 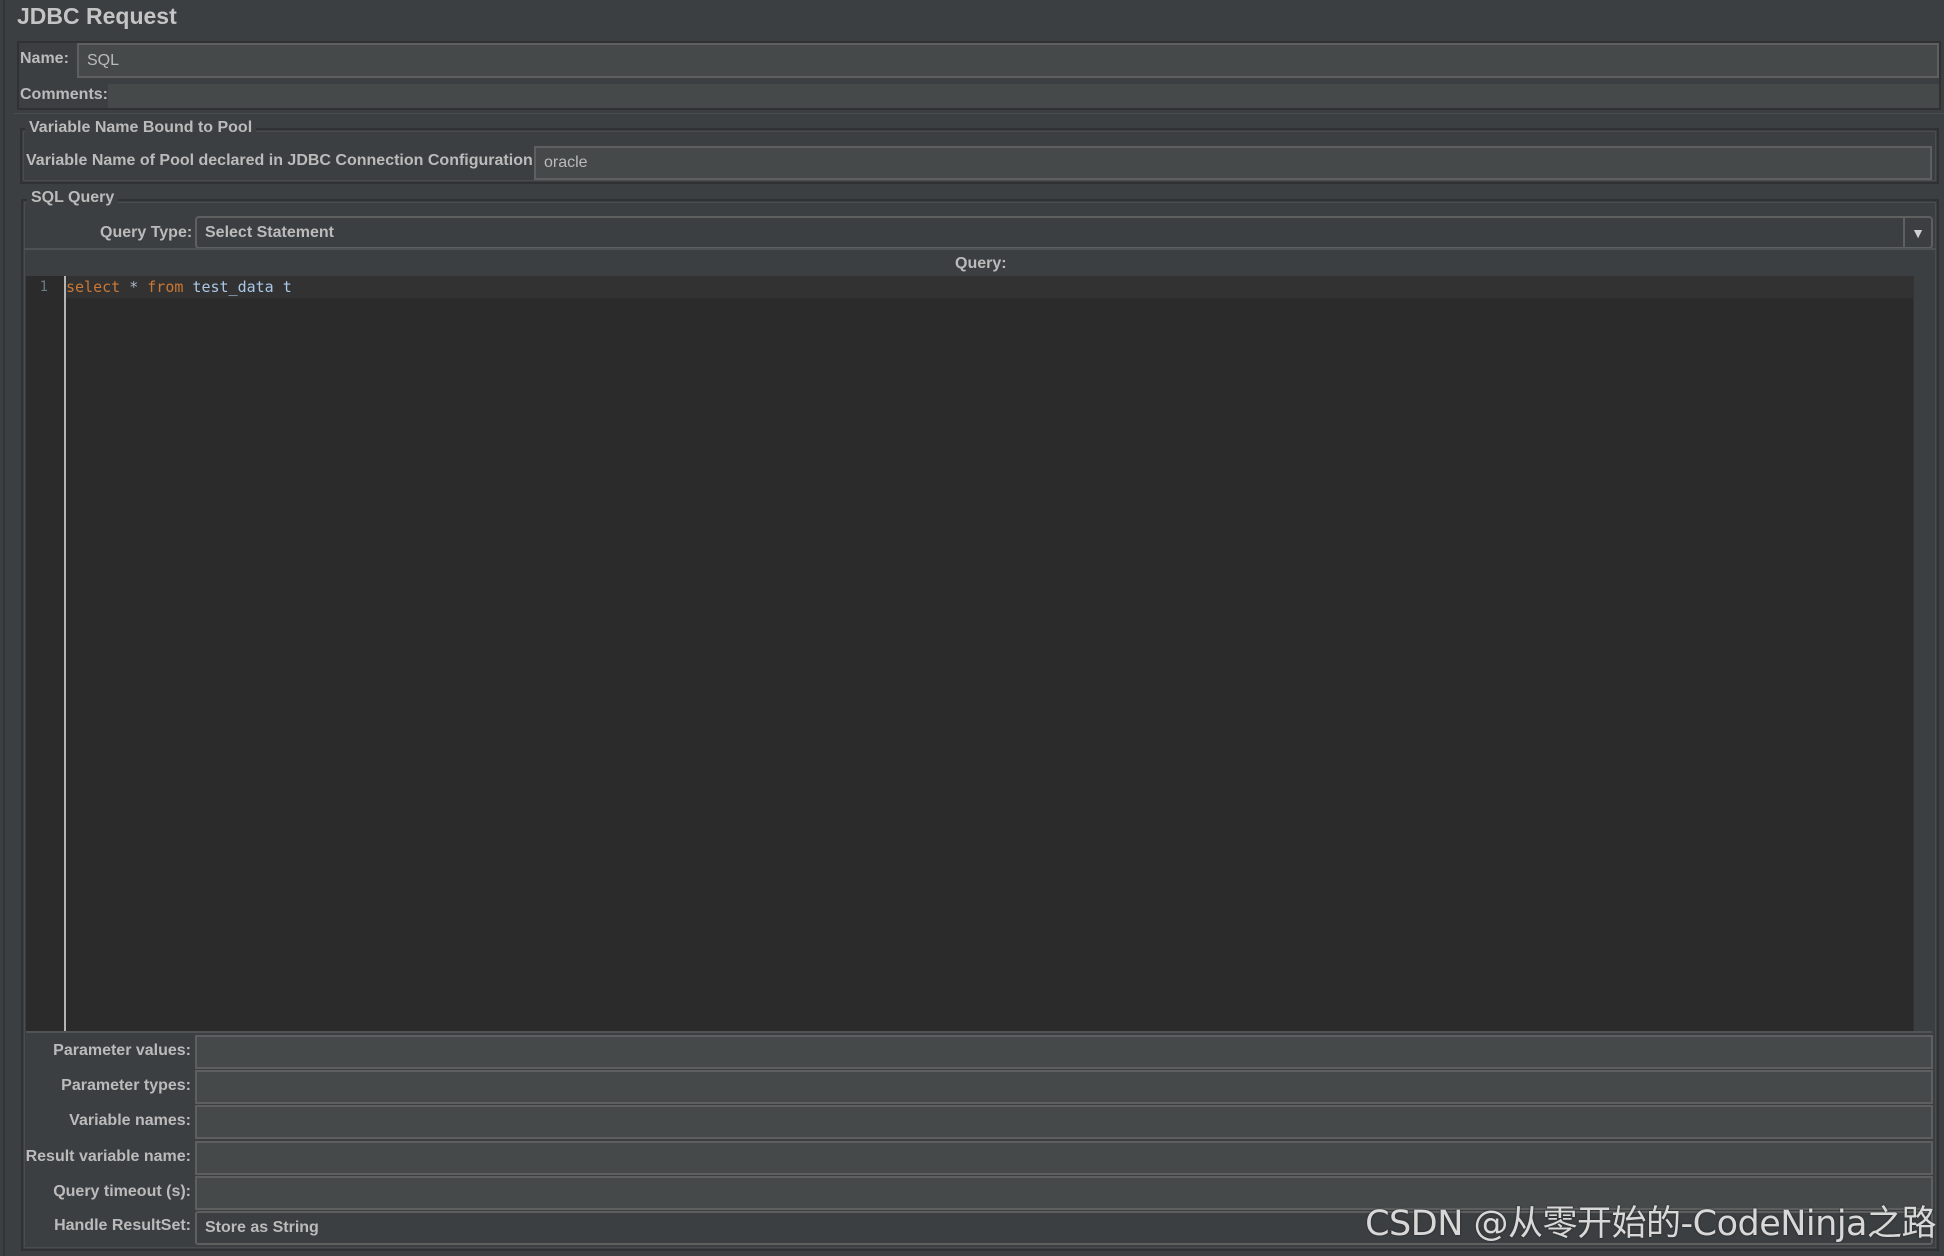 I want to click on editor-vertical-scrollbar, so click(x=1923, y=653).